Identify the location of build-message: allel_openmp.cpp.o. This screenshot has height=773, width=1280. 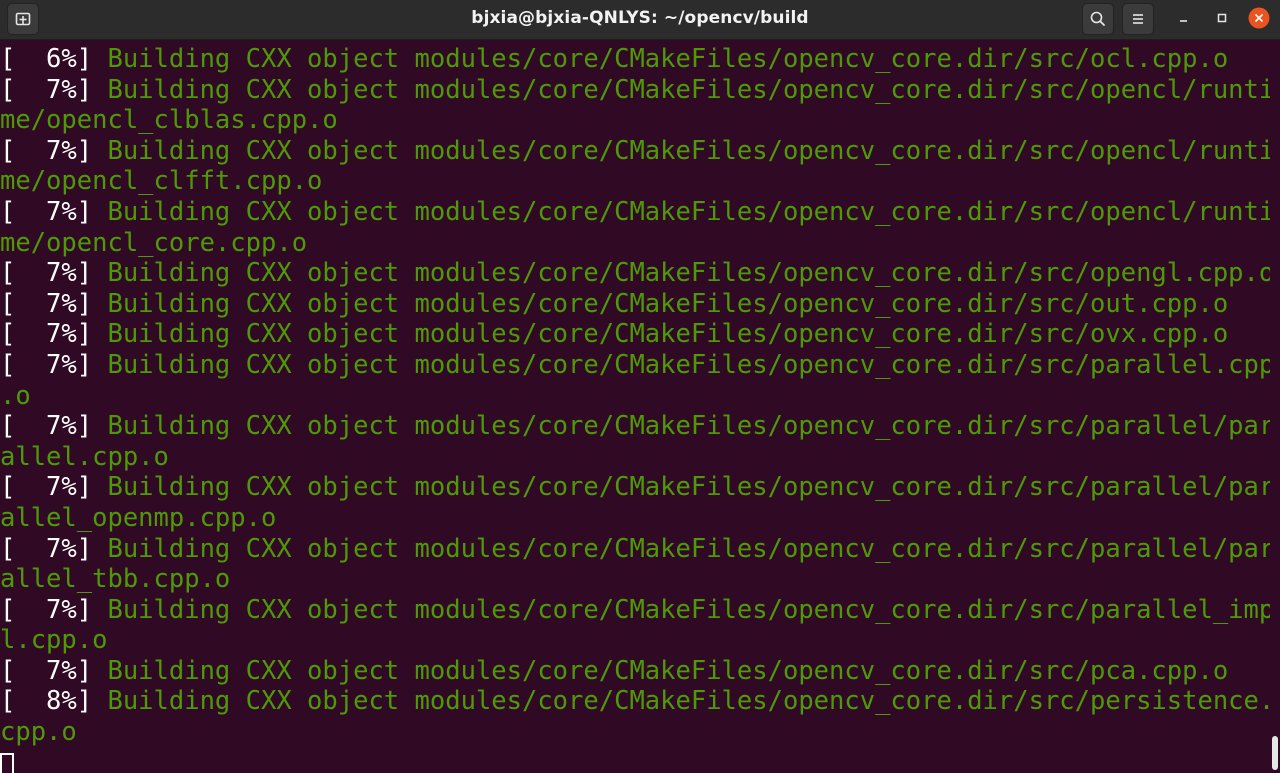
(138, 517).